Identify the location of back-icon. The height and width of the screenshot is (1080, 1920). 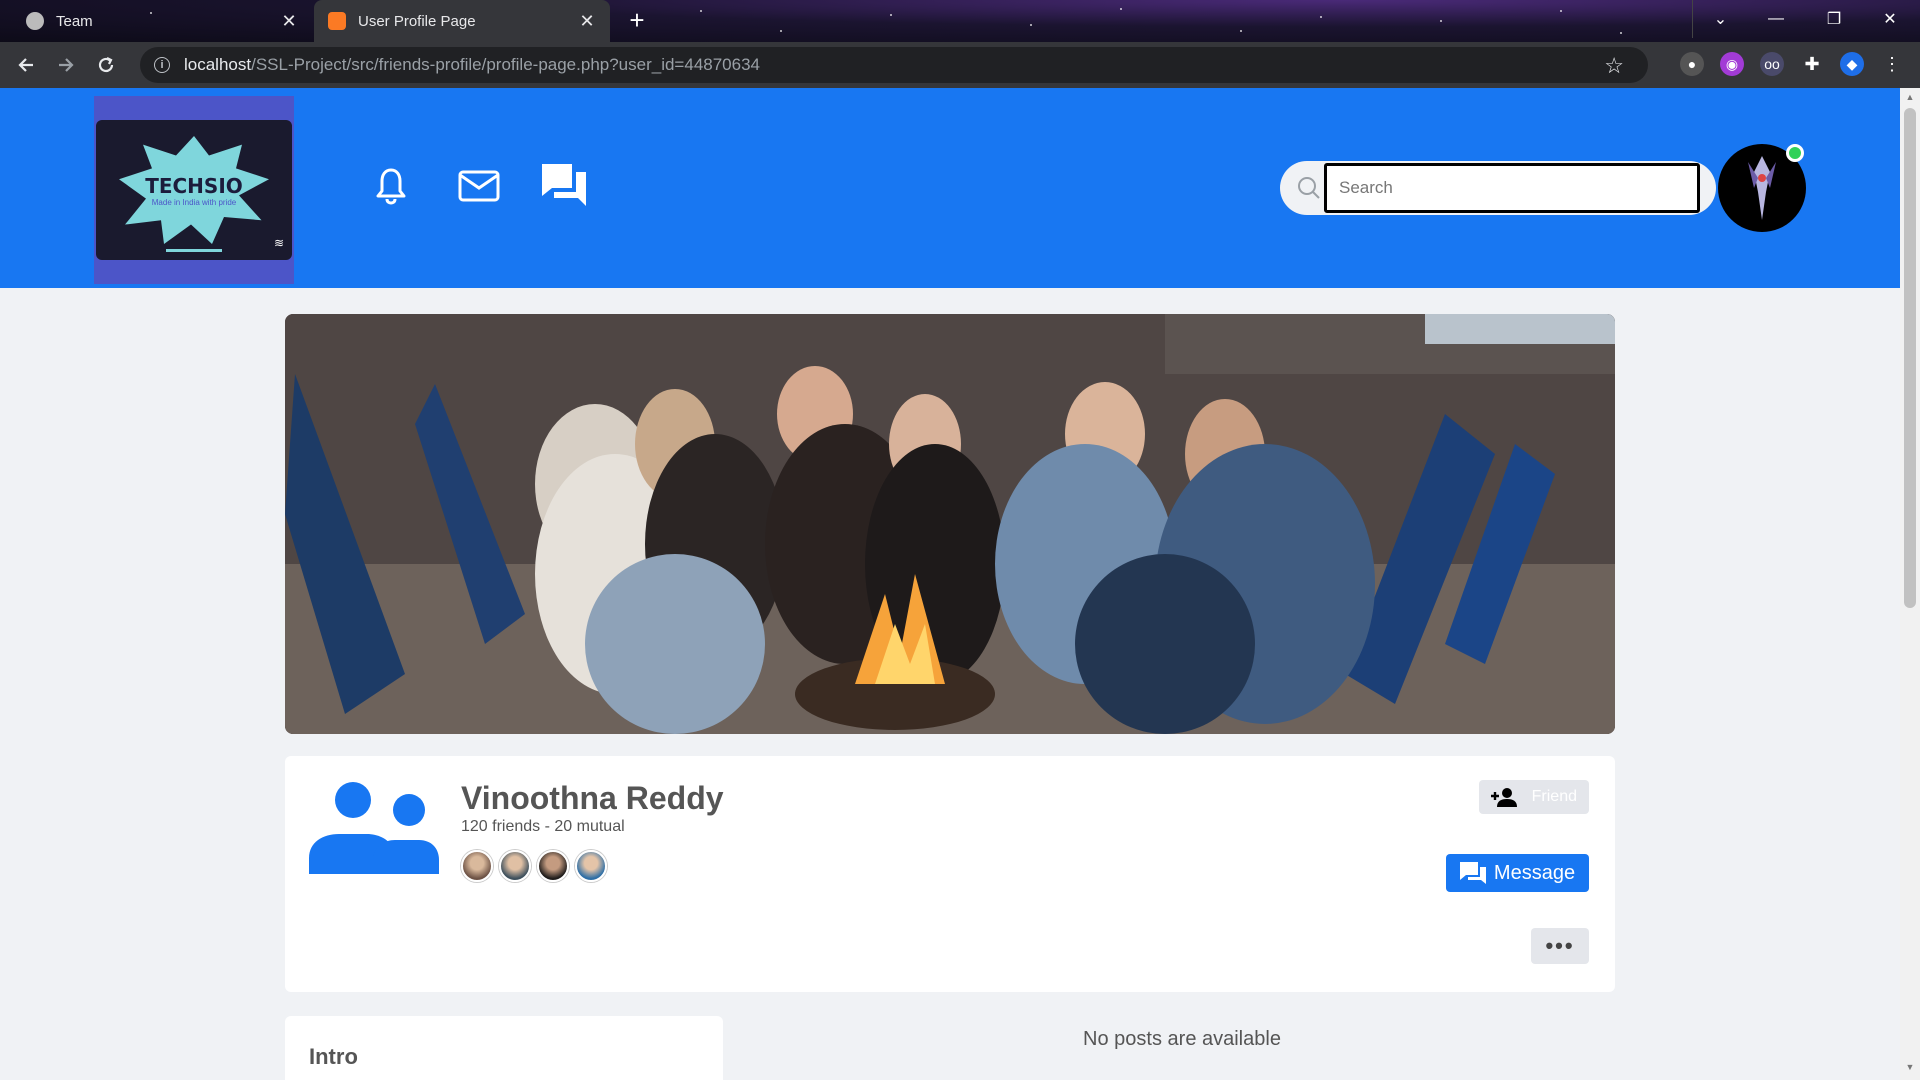
(26, 65).